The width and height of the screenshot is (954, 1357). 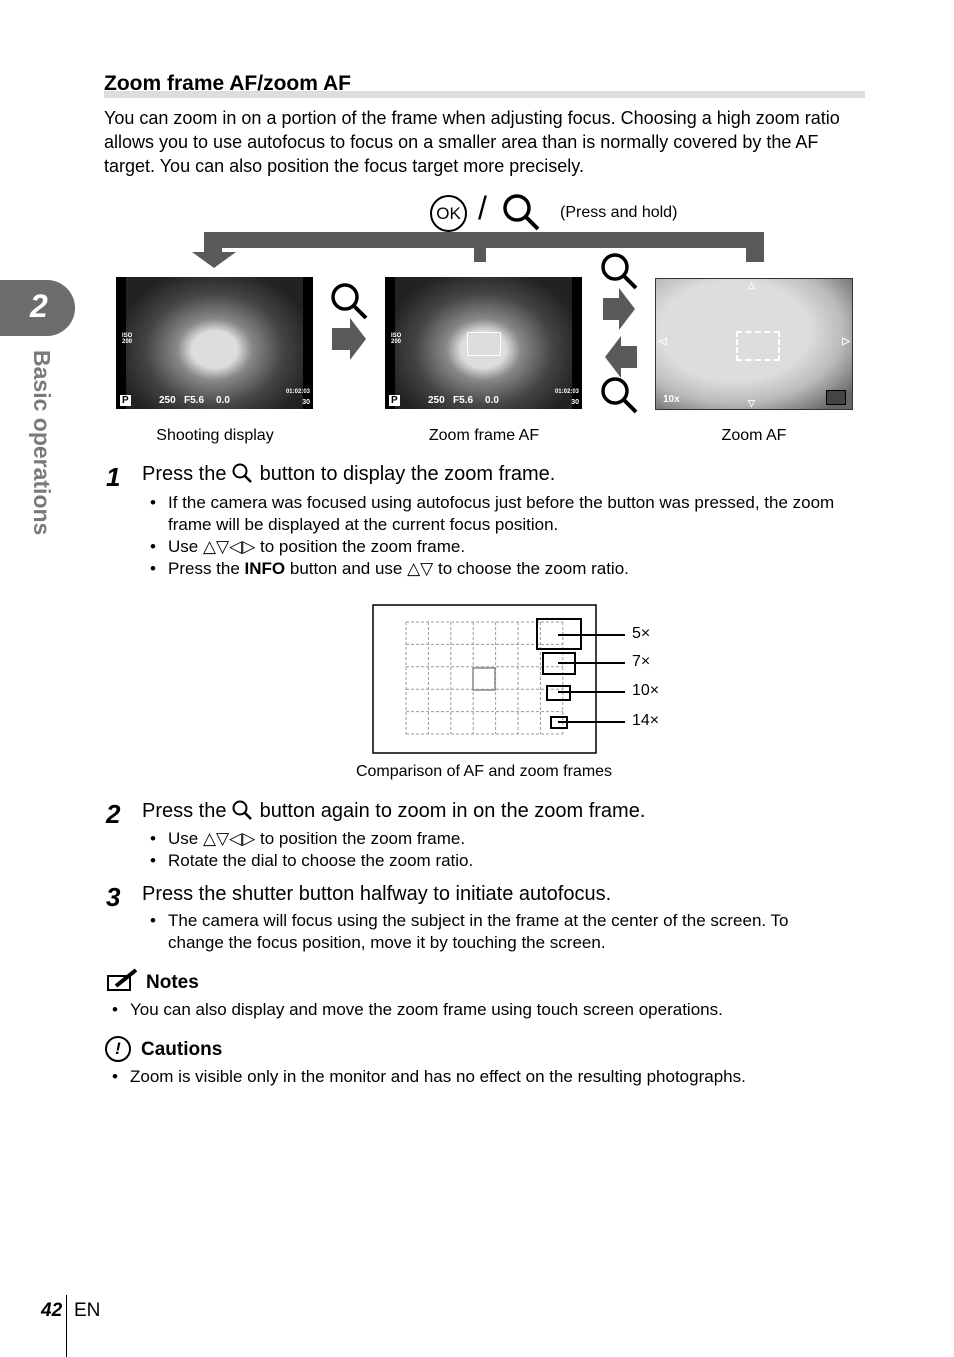 I want to click on caution-icon: !, so click(x=118, y=1049).